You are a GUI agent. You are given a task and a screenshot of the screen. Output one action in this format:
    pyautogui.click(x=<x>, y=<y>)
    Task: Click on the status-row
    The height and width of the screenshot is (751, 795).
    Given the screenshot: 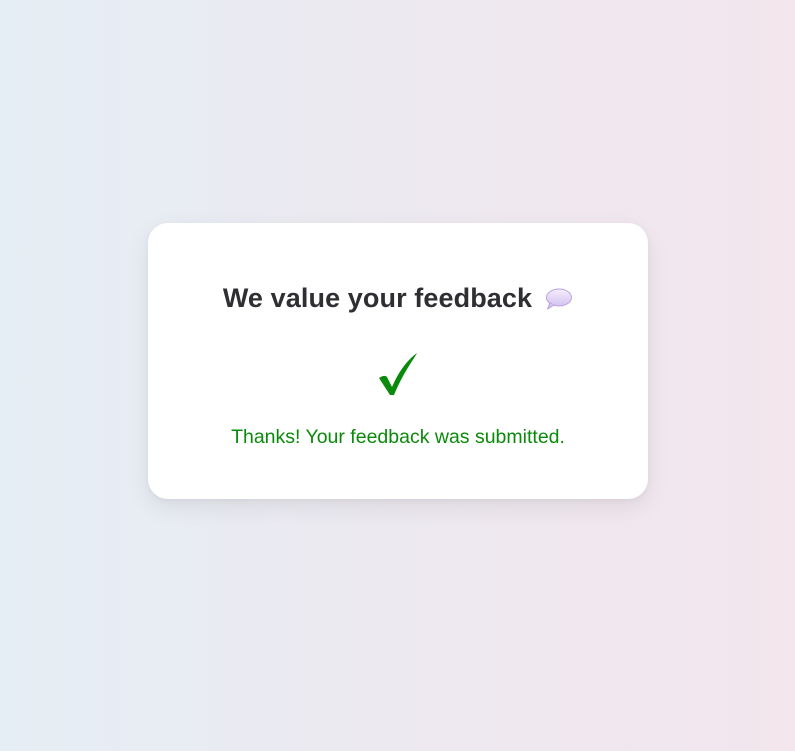 What is the action you would take?
    pyautogui.click(x=398, y=375)
    